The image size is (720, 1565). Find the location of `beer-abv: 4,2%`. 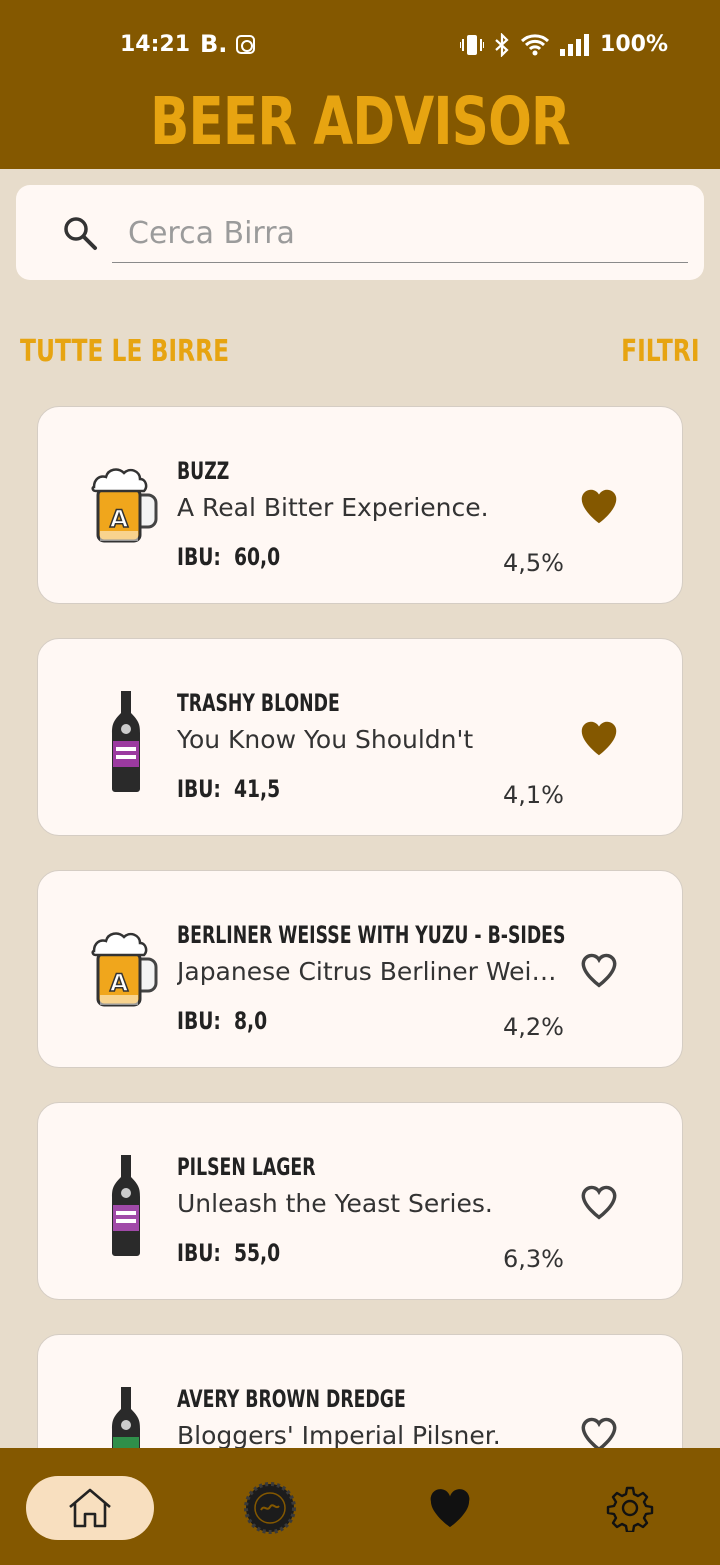

beer-abv: 4,2% is located at coordinates (533, 1027).